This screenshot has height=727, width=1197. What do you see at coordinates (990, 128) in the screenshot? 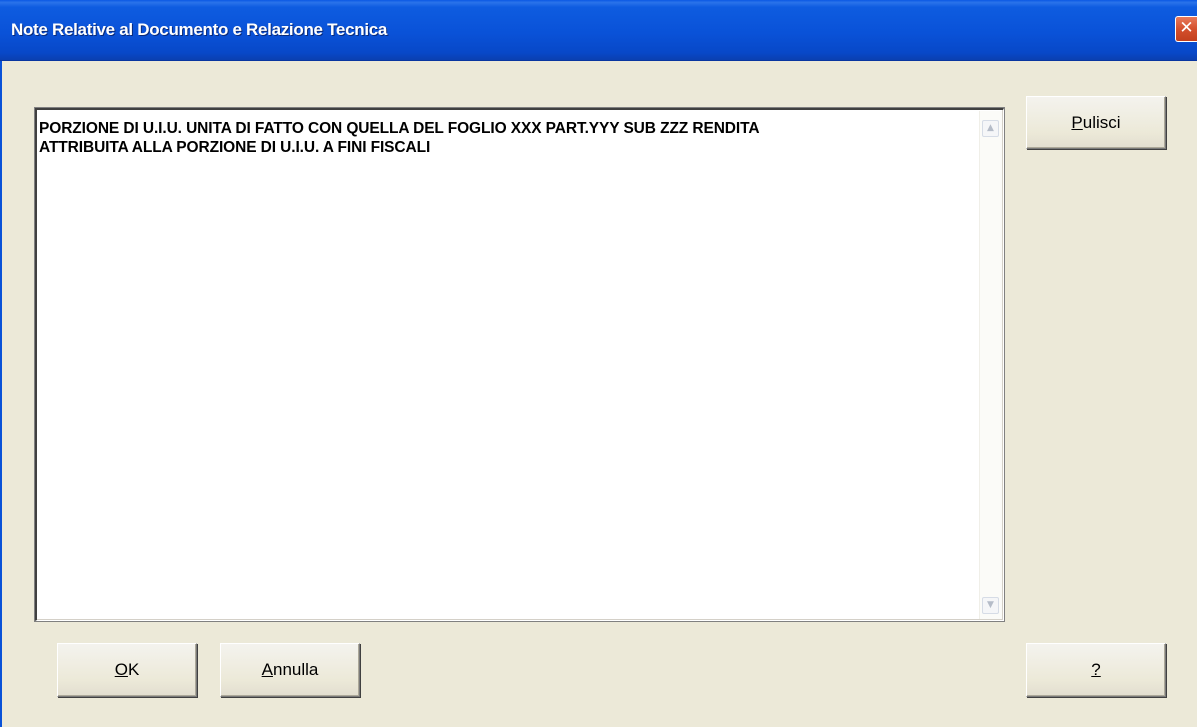
I see `scroll-up-icon: ▲` at bounding box center [990, 128].